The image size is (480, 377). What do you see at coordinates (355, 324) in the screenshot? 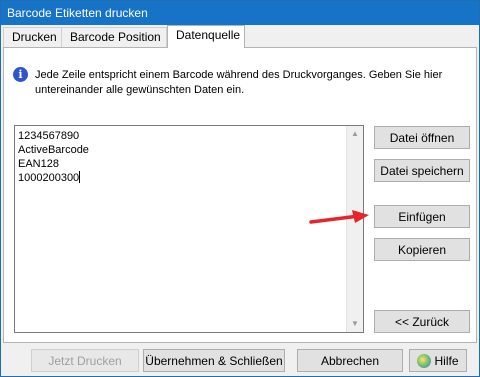
I see `scroll-down-icon: ▼` at bounding box center [355, 324].